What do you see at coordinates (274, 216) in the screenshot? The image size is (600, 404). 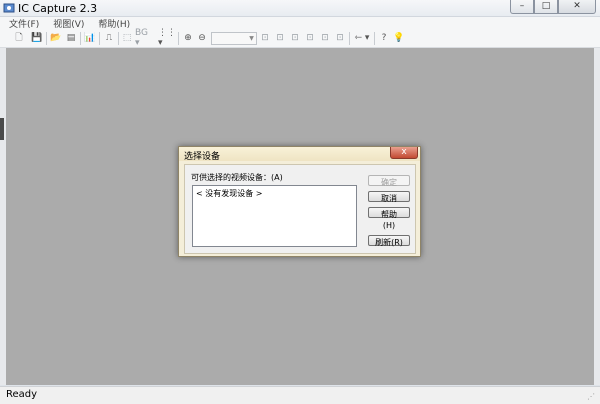 I see `device-list: < 没有发现设备 >` at bounding box center [274, 216].